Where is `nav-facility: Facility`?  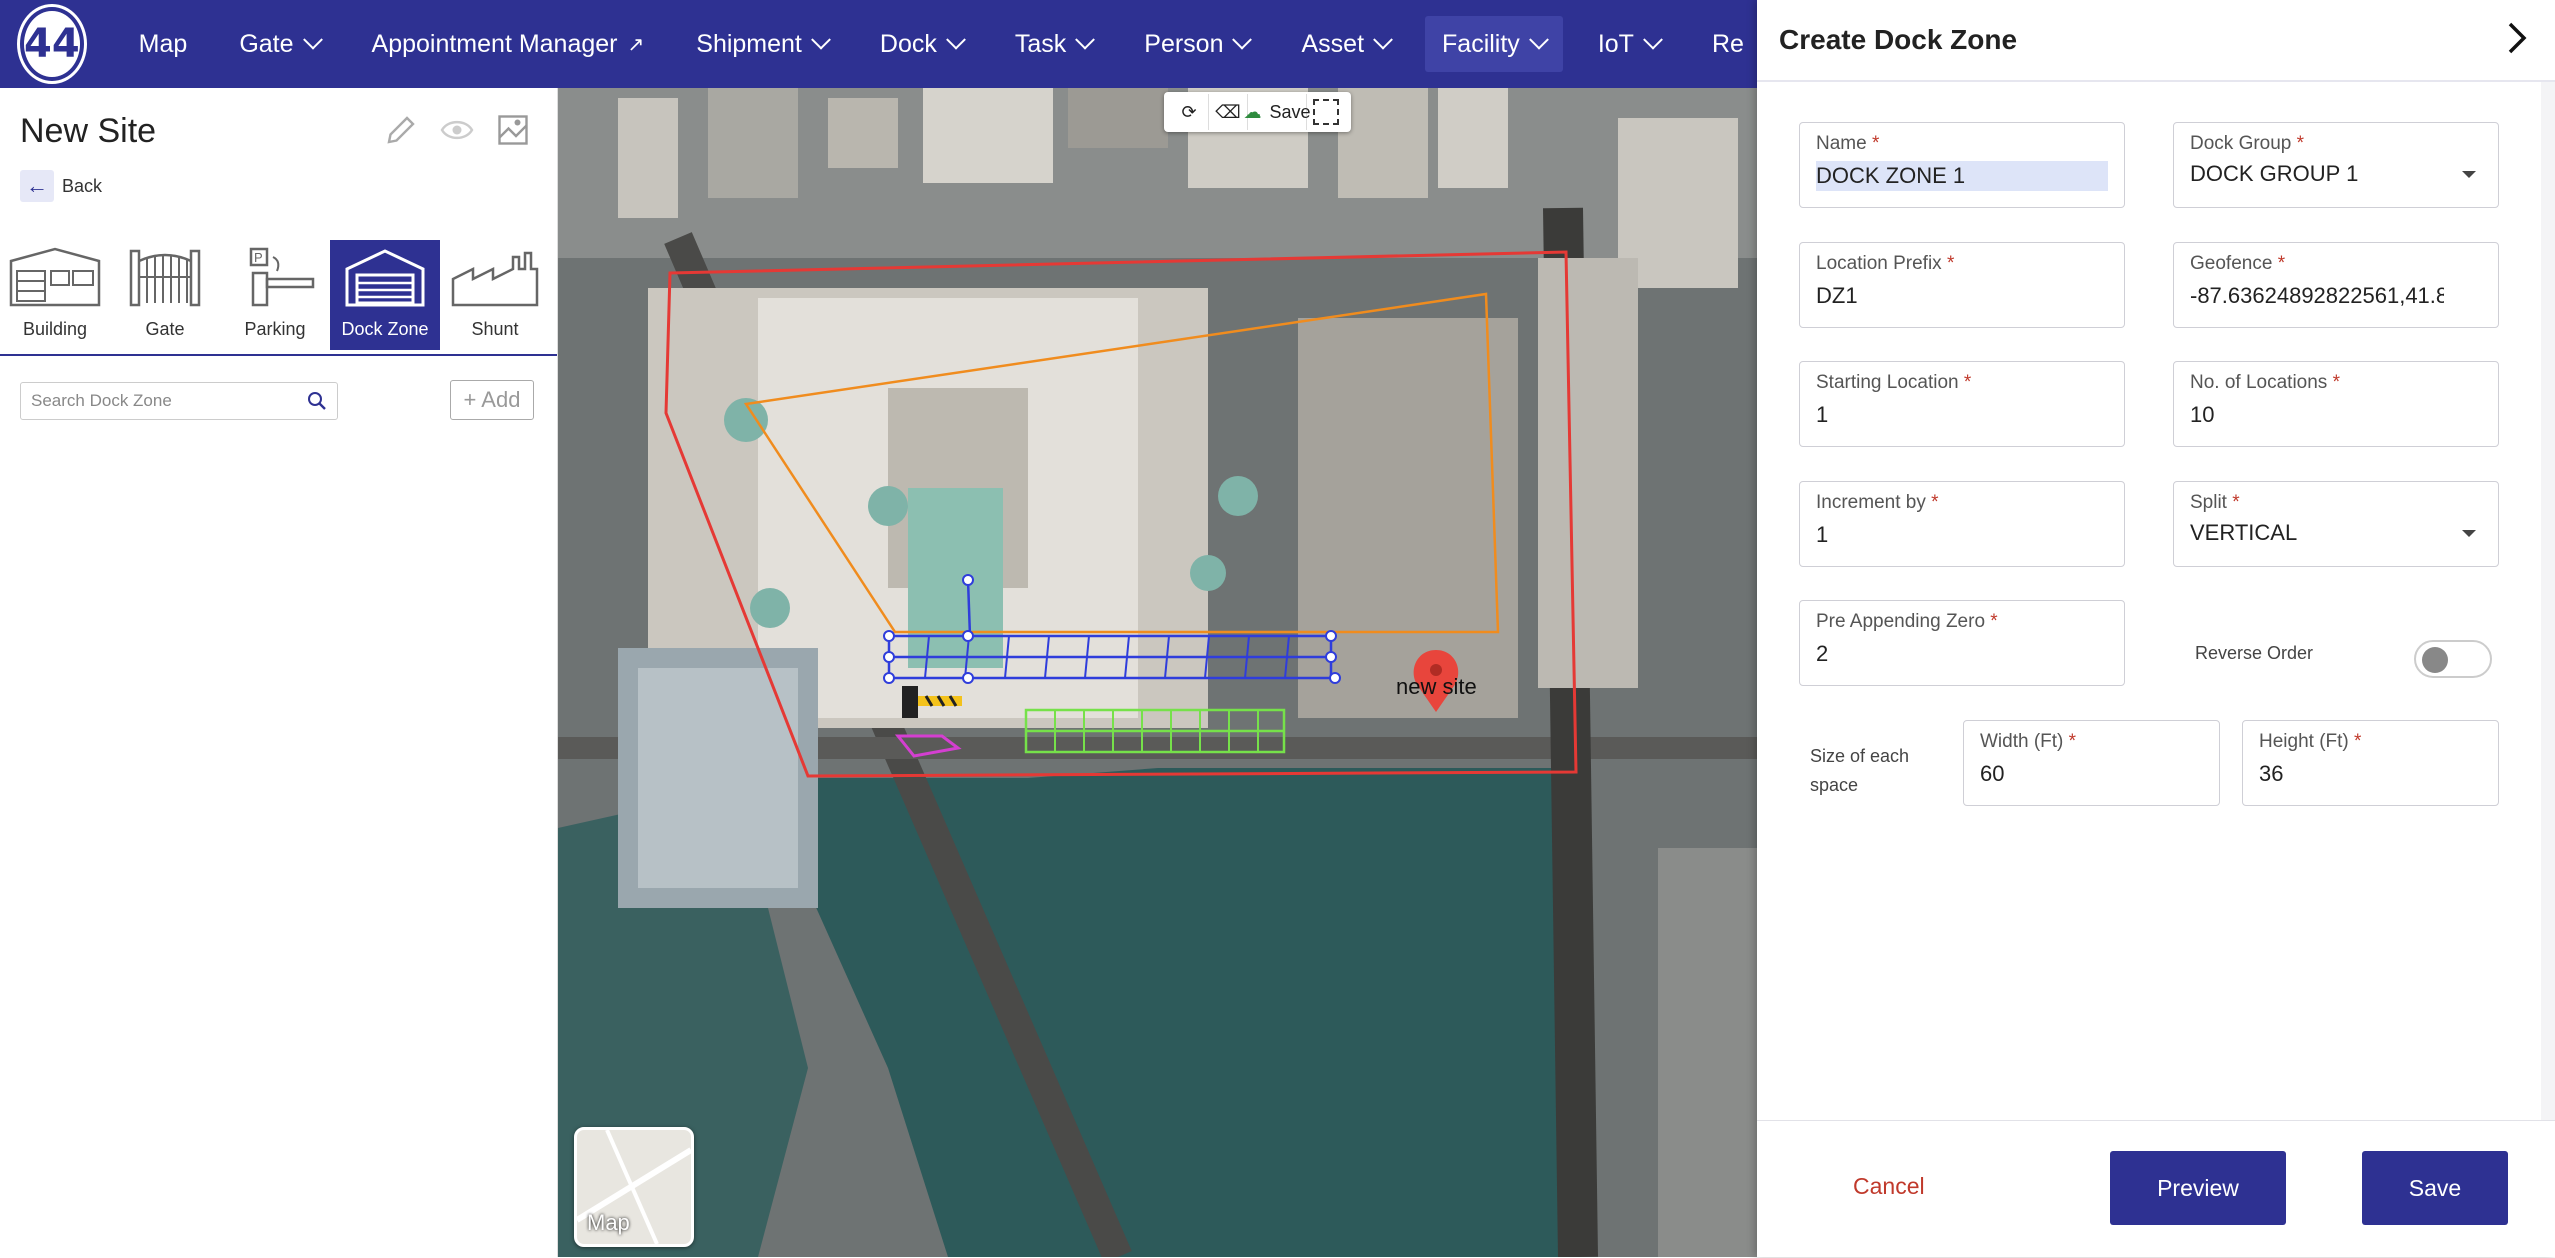 nav-facility: Facility is located at coordinates (1494, 44).